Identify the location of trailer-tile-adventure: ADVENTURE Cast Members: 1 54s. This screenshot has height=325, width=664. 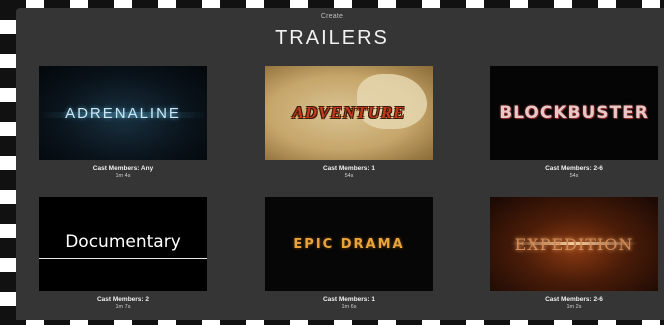
(349, 123).